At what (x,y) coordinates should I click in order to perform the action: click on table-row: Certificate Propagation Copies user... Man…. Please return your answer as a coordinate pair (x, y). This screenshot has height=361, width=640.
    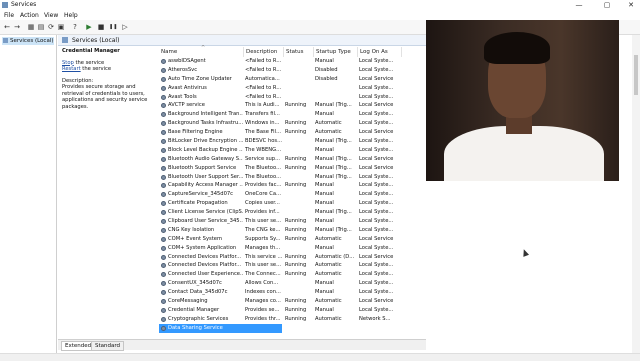
    Looking at the image, I should click on (292, 203).